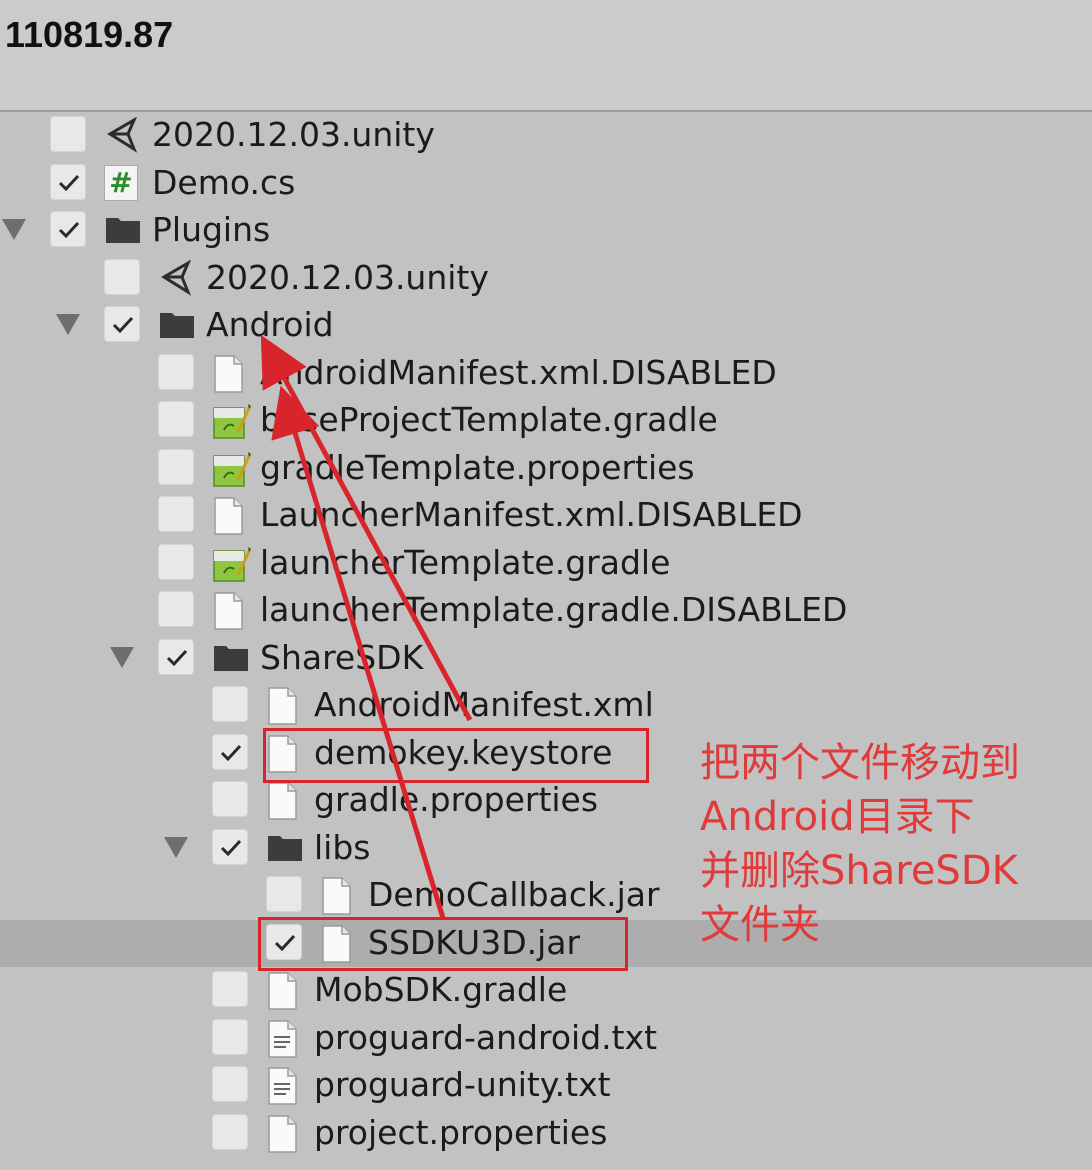 This screenshot has width=1092, height=1170. What do you see at coordinates (484, 704) in the screenshot?
I see `tree-item-label: AndroidManifest.xml` at bounding box center [484, 704].